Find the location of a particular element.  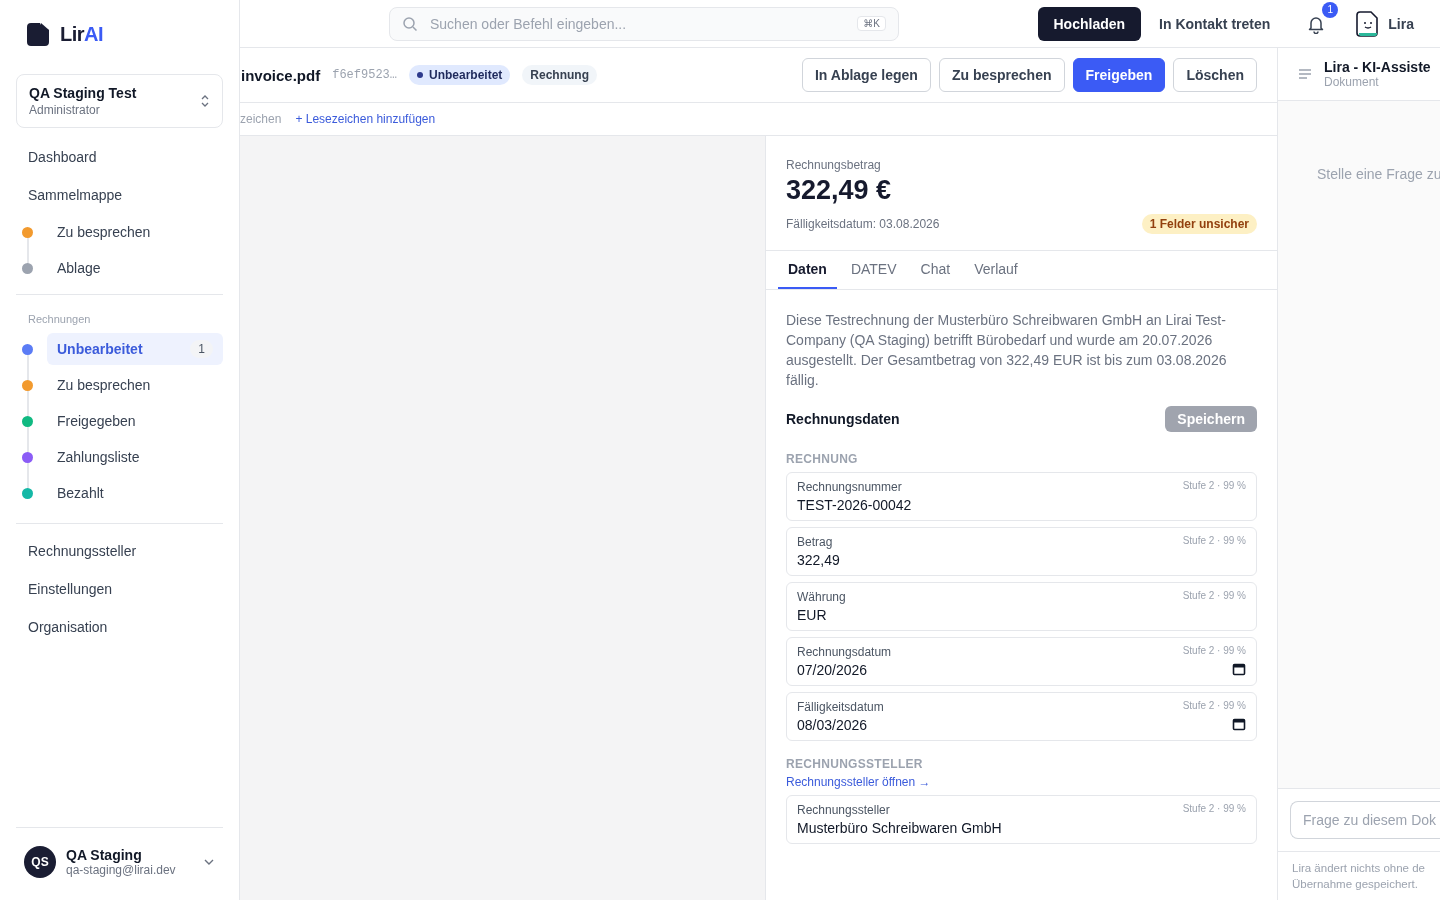

document-title: invoice.pdf is located at coordinates (281, 75).